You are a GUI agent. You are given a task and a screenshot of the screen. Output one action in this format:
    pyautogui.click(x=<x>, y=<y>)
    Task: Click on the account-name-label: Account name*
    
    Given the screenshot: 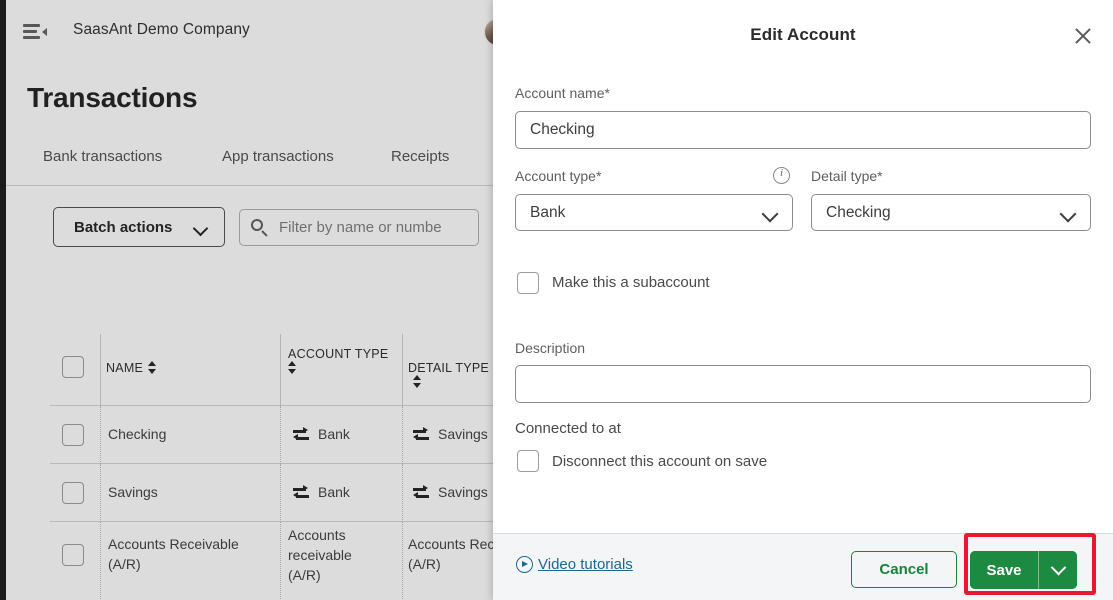 What is the action you would take?
    pyautogui.click(x=562, y=93)
    